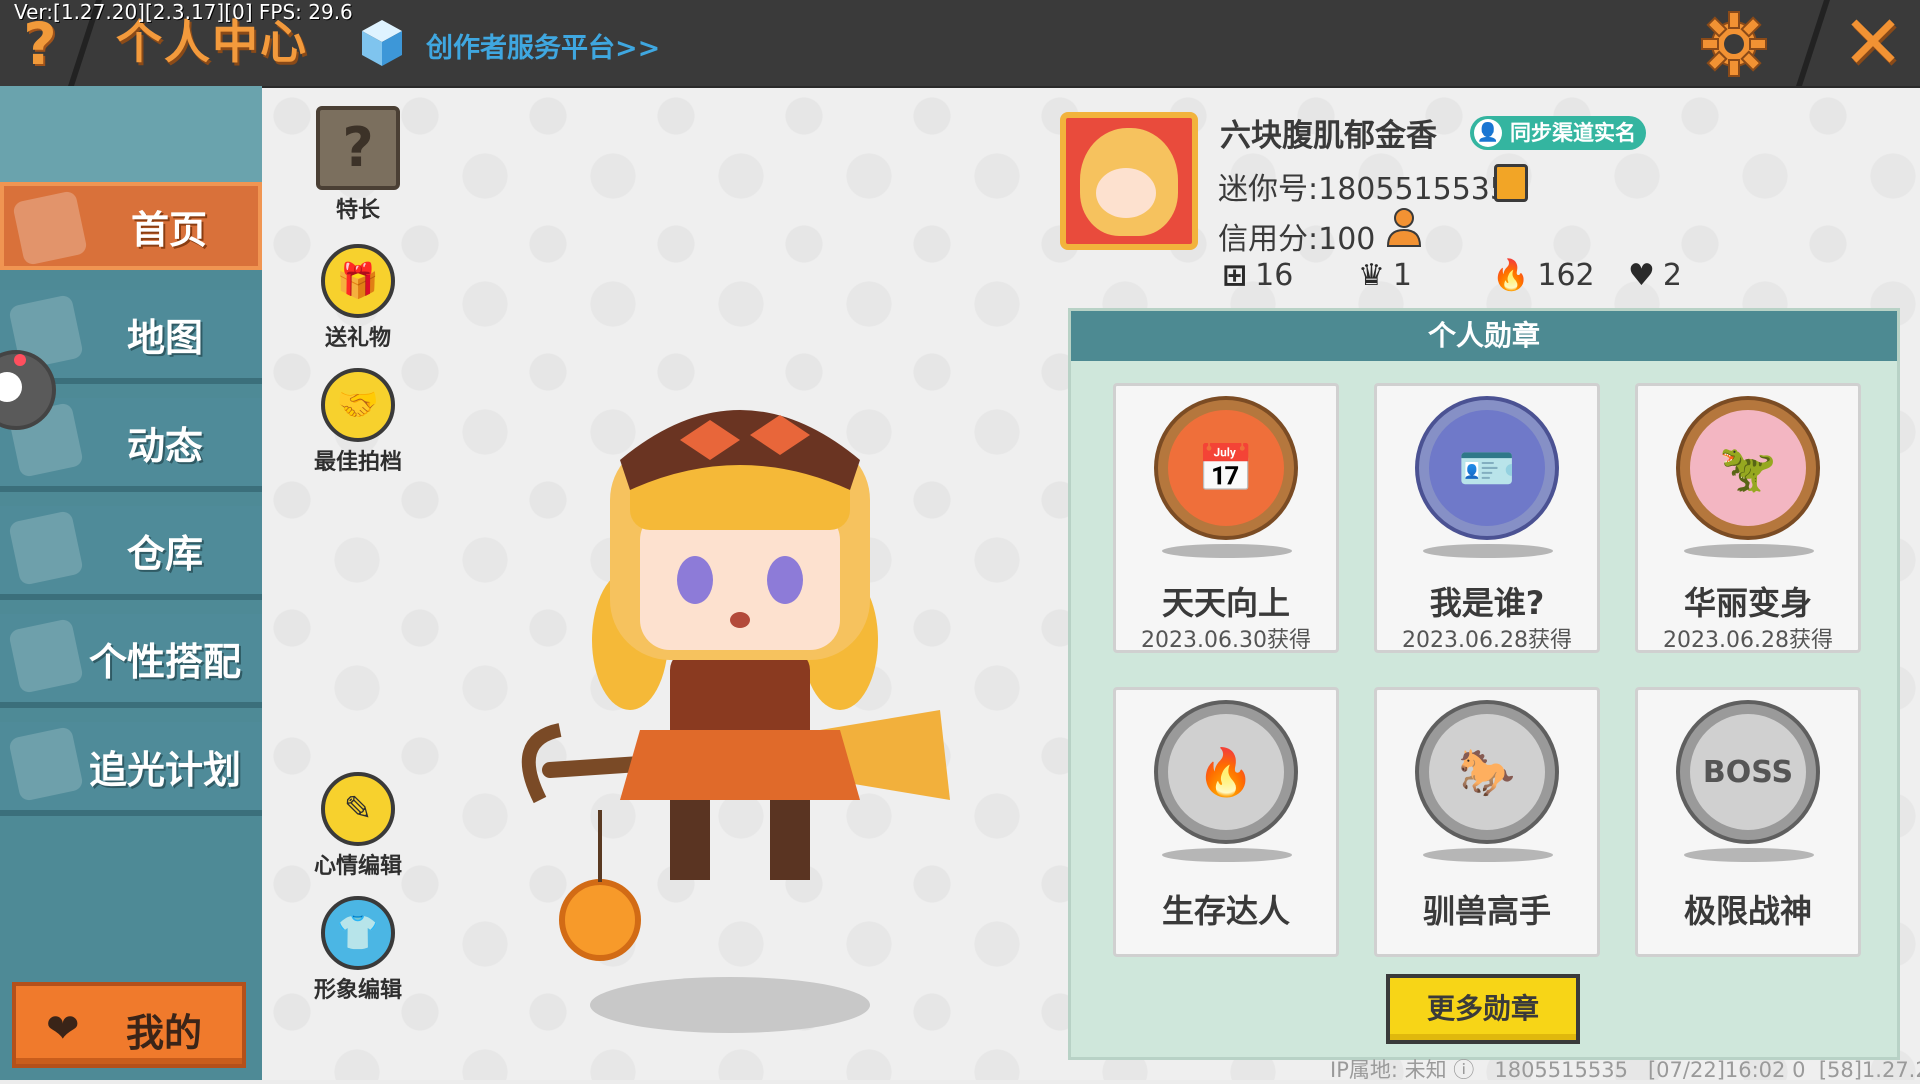 The height and width of the screenshot is (1084, 1920). I want to click on footer-build: [58]1.27.20, so click(1869, 1070).